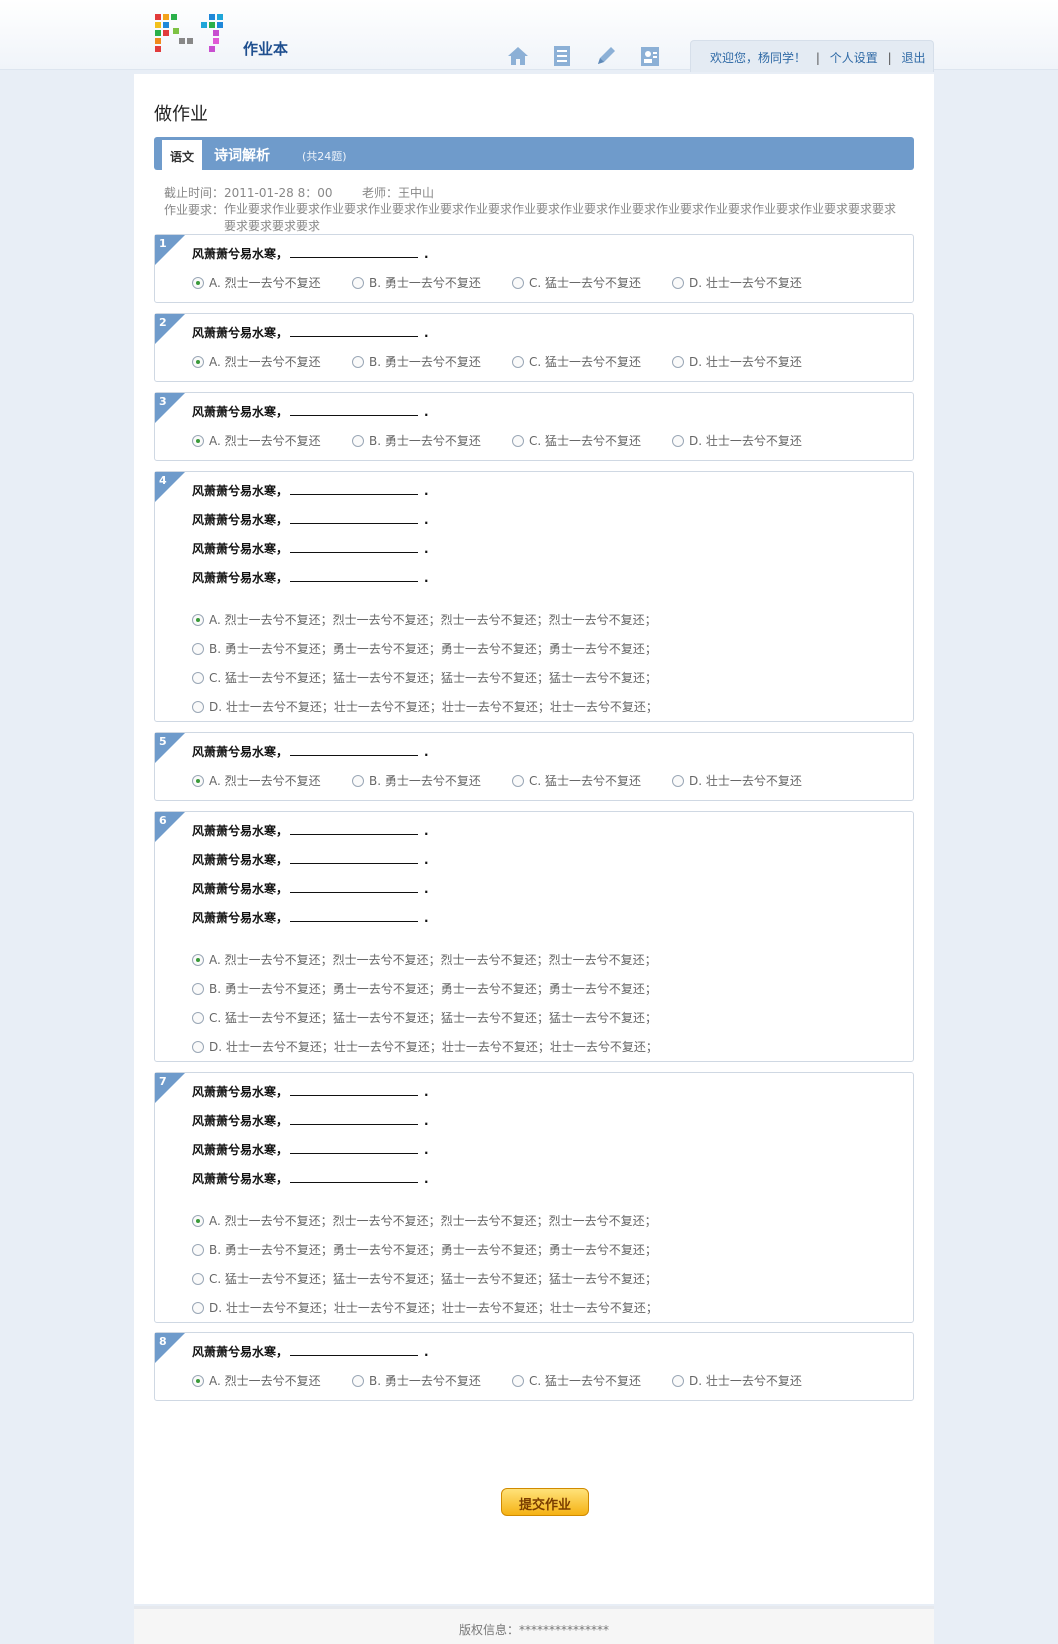  Describe the element at coordinates (562, 56) in the screenshot. I see `notebook-icon` at that location.